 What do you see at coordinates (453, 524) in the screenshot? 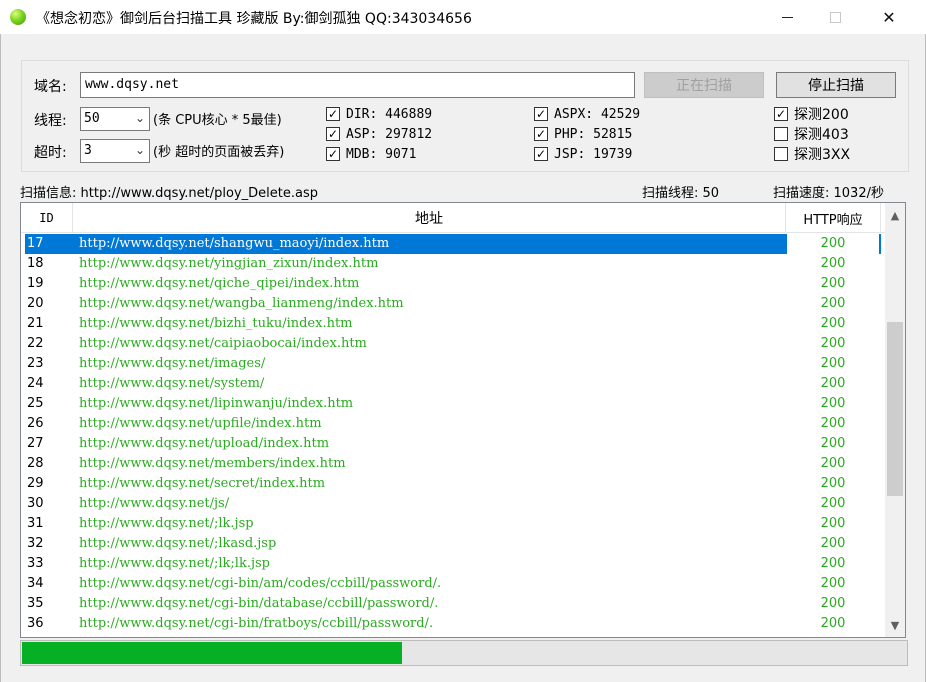
I see `table-row: 31 http://www.dqsy.net/;lk.jsp 200` at bounding box center [453, 524].